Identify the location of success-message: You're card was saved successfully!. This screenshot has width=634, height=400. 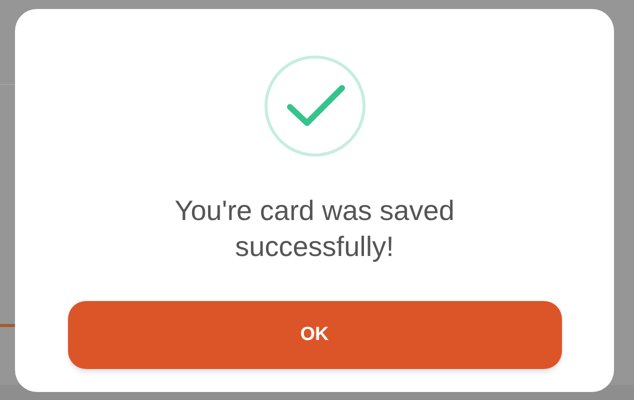
(315, 229).